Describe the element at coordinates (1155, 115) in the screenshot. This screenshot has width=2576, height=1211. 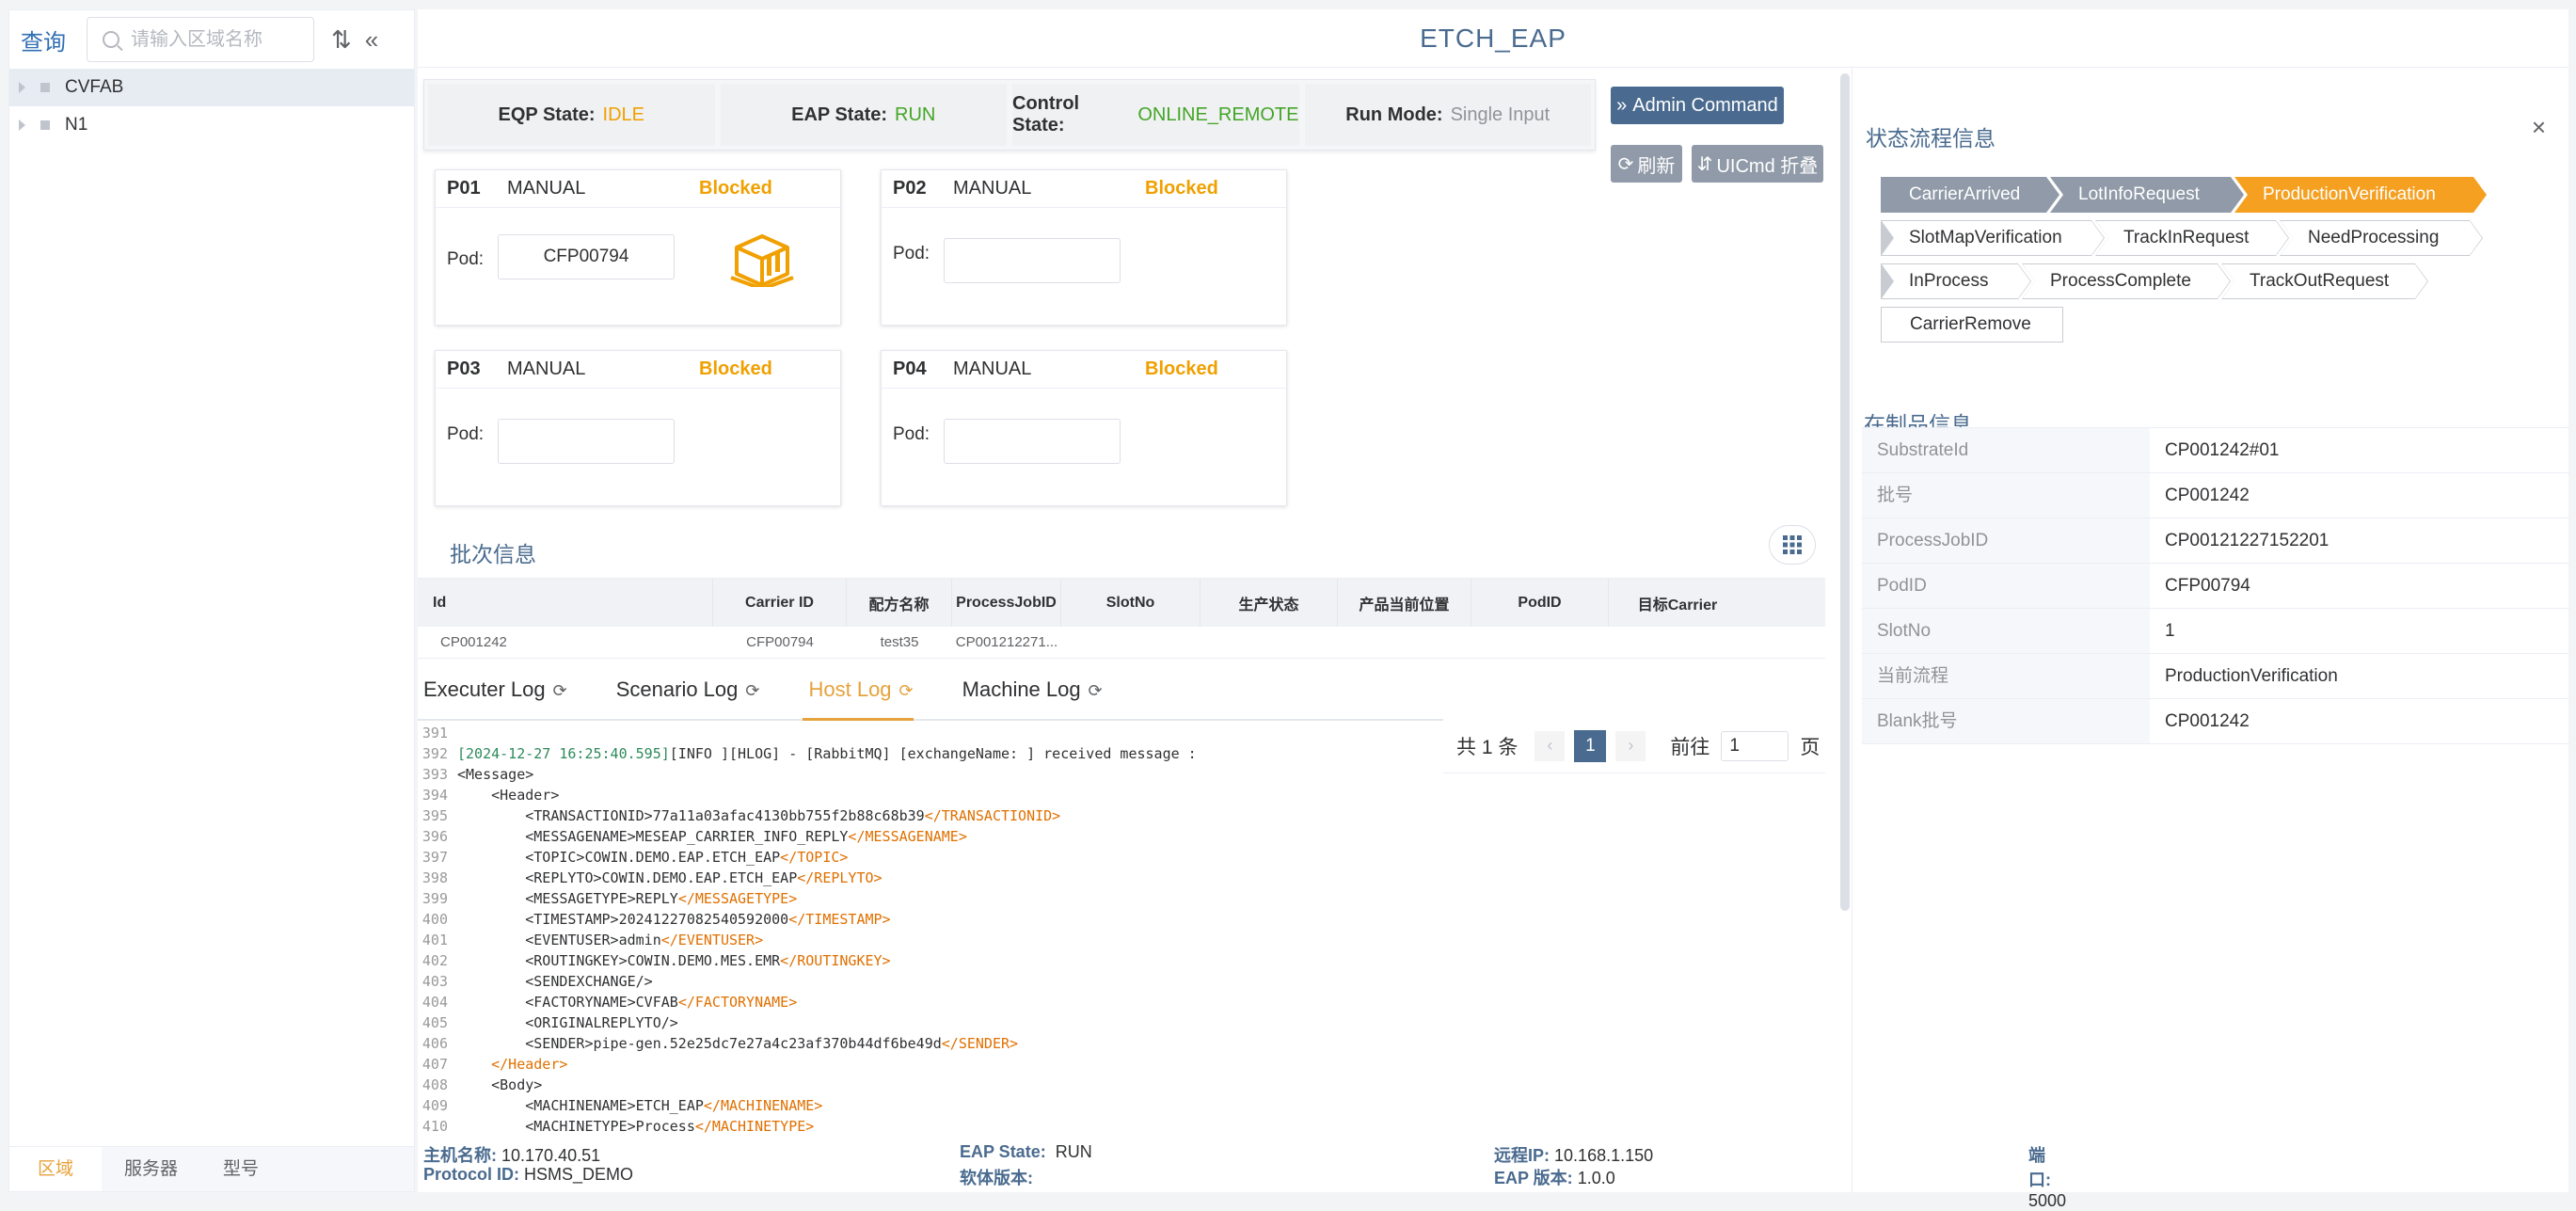
I see `control-state: Control State: ONLINE_REMOTE` at that location.